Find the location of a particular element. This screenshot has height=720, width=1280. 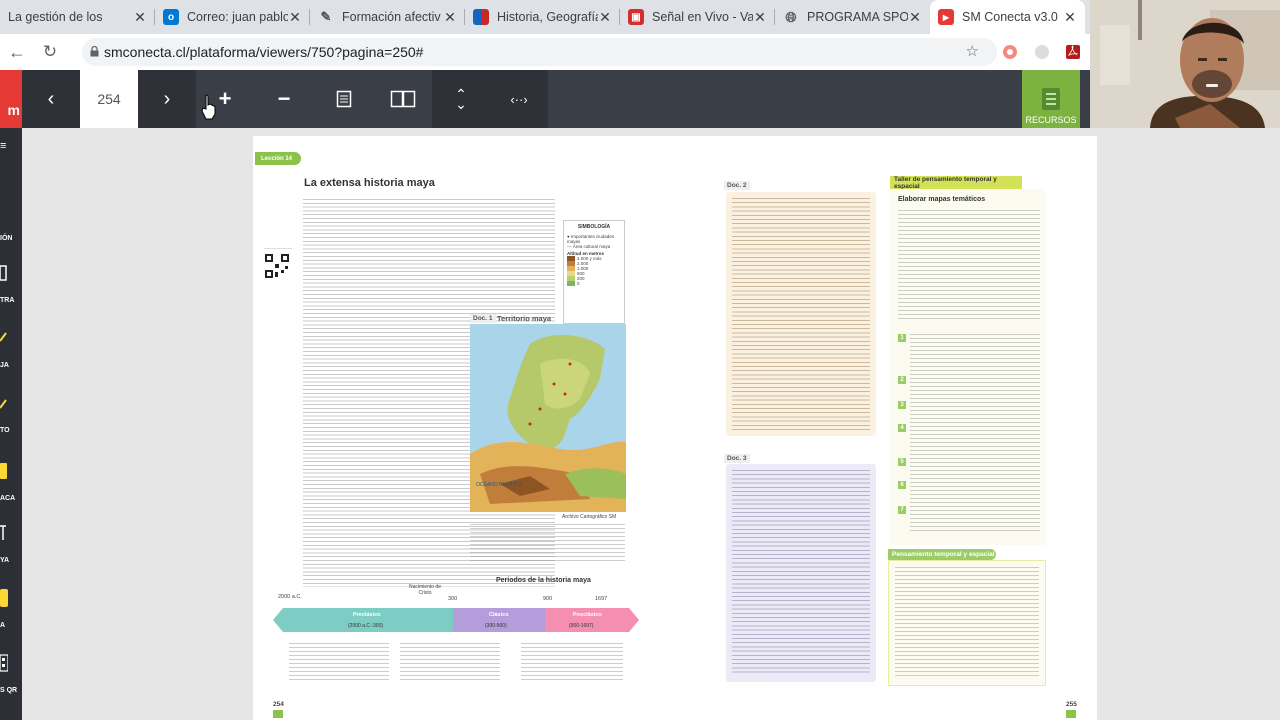

step-number: 7 is located at coordinates (902, 510).